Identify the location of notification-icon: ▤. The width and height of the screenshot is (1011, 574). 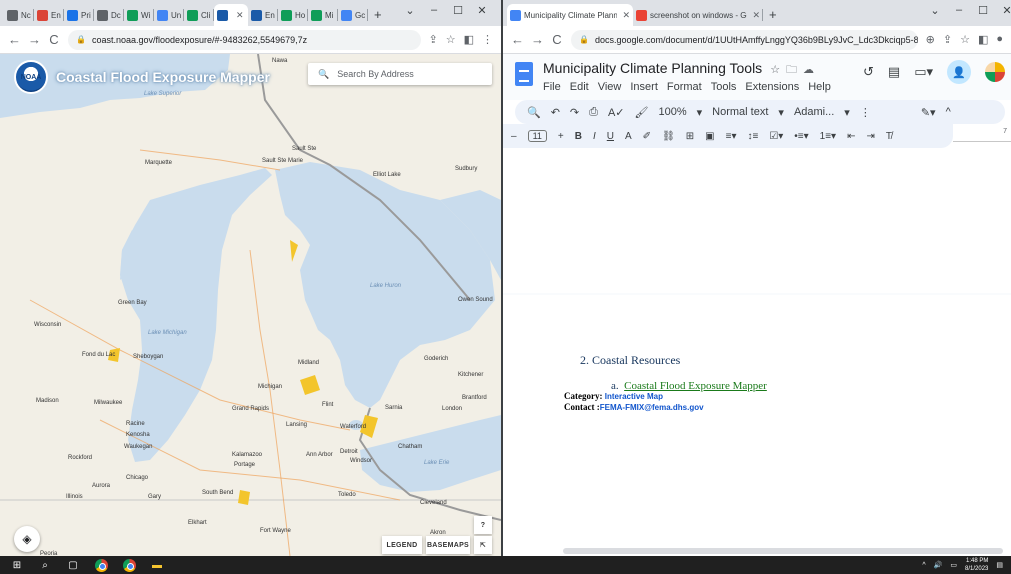
(999, 565).